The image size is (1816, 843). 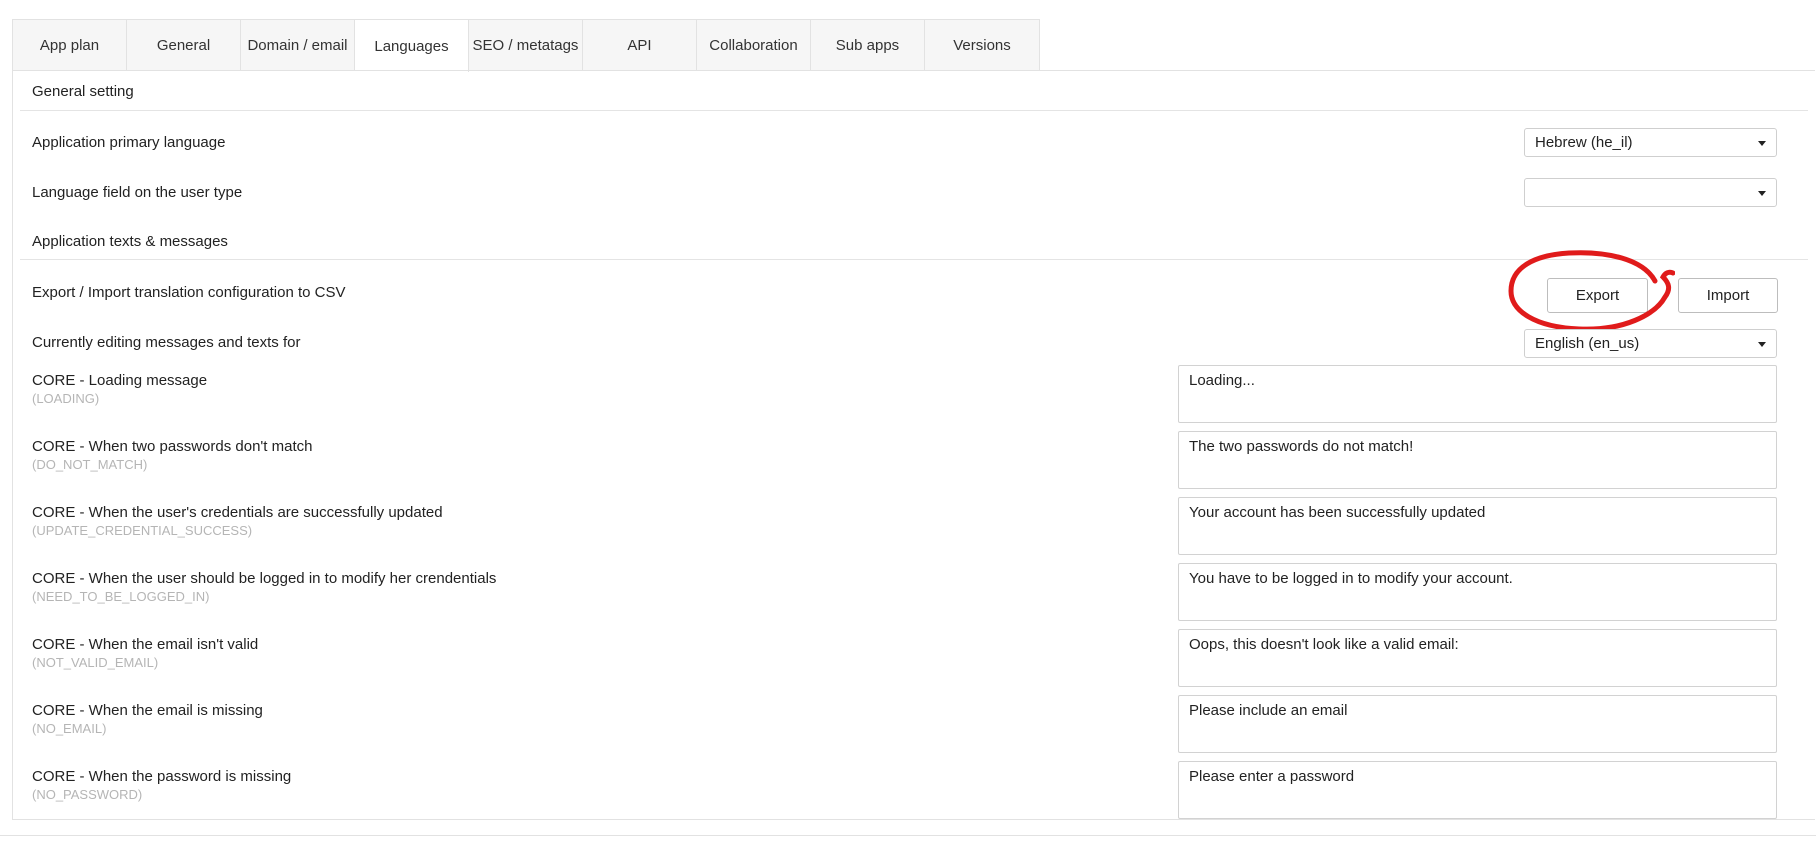 What do you see at coordinates (1650, 343) in the screenshot?
I see `editing-language-select: English (en_us)` at bounding box center [1650, 343].